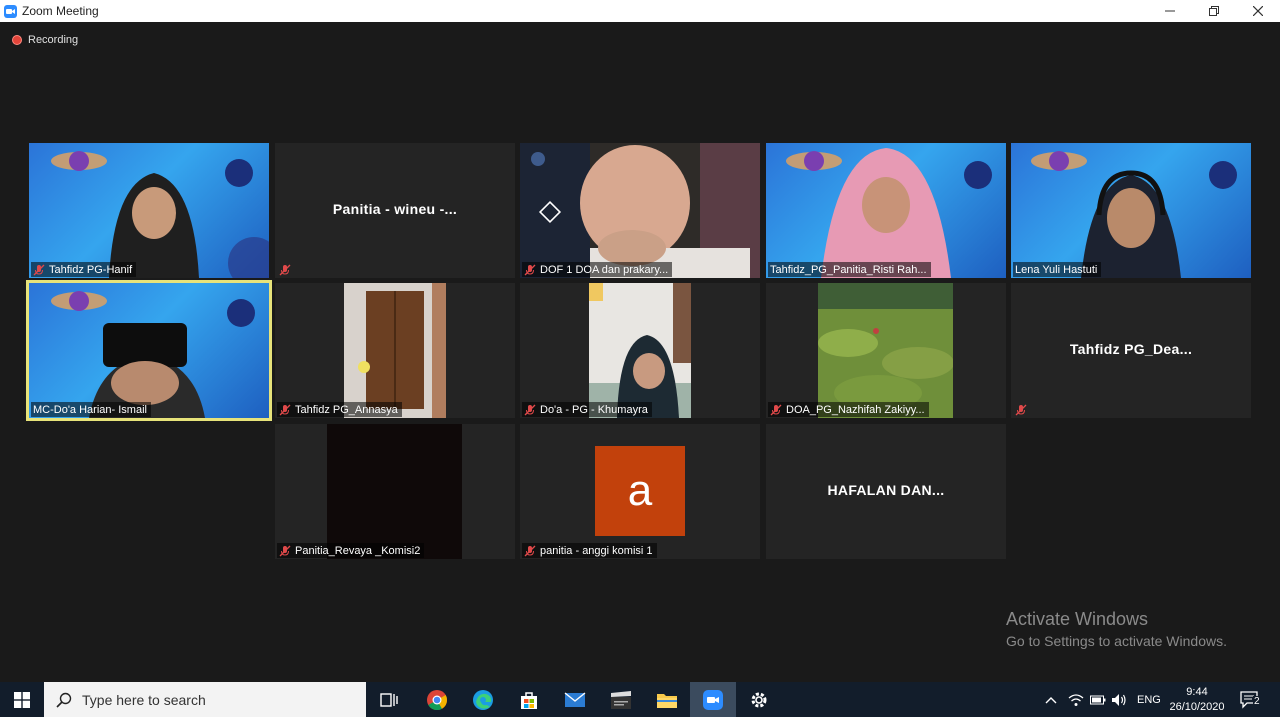  I want to click on clock-time: 9:44, so click(1197, 692).